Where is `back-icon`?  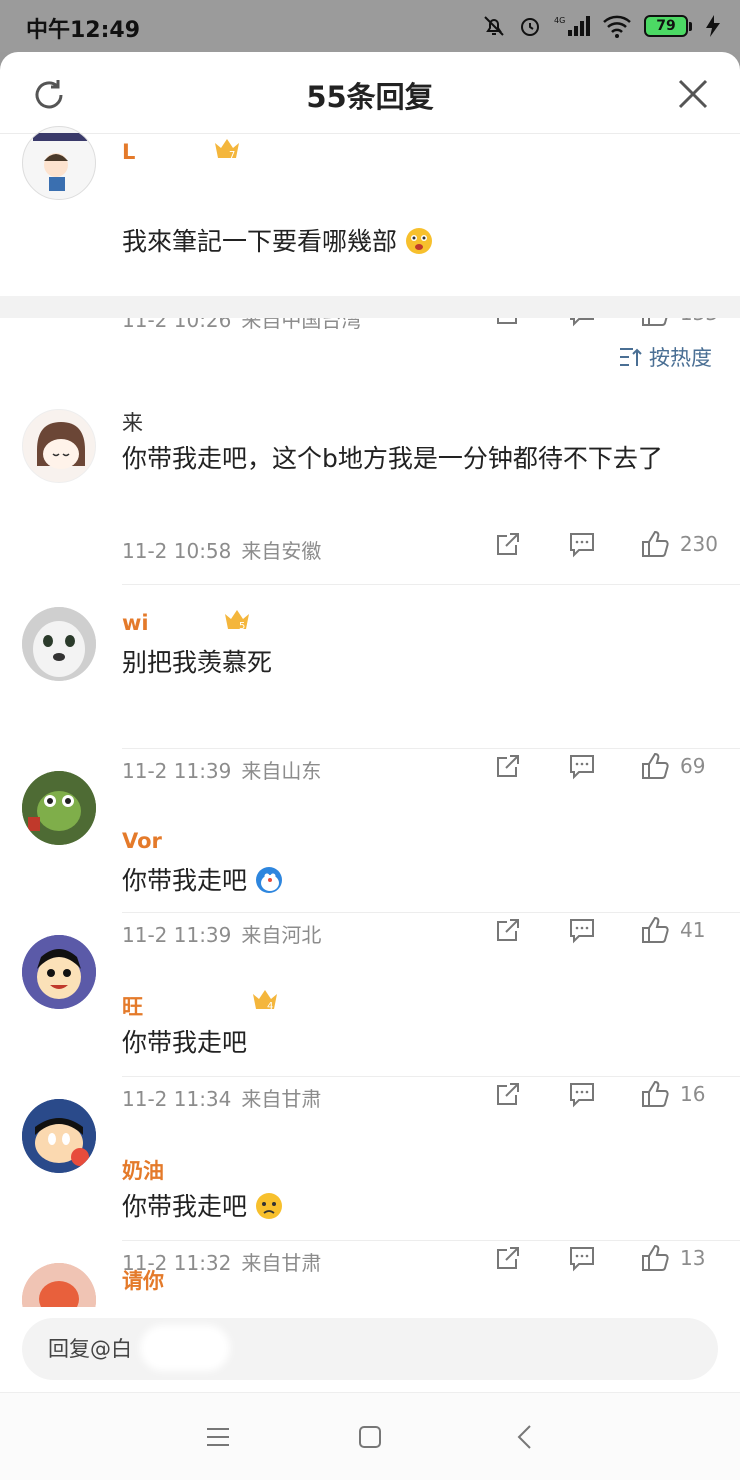 back-icon is located at coordinates (526, 1437).